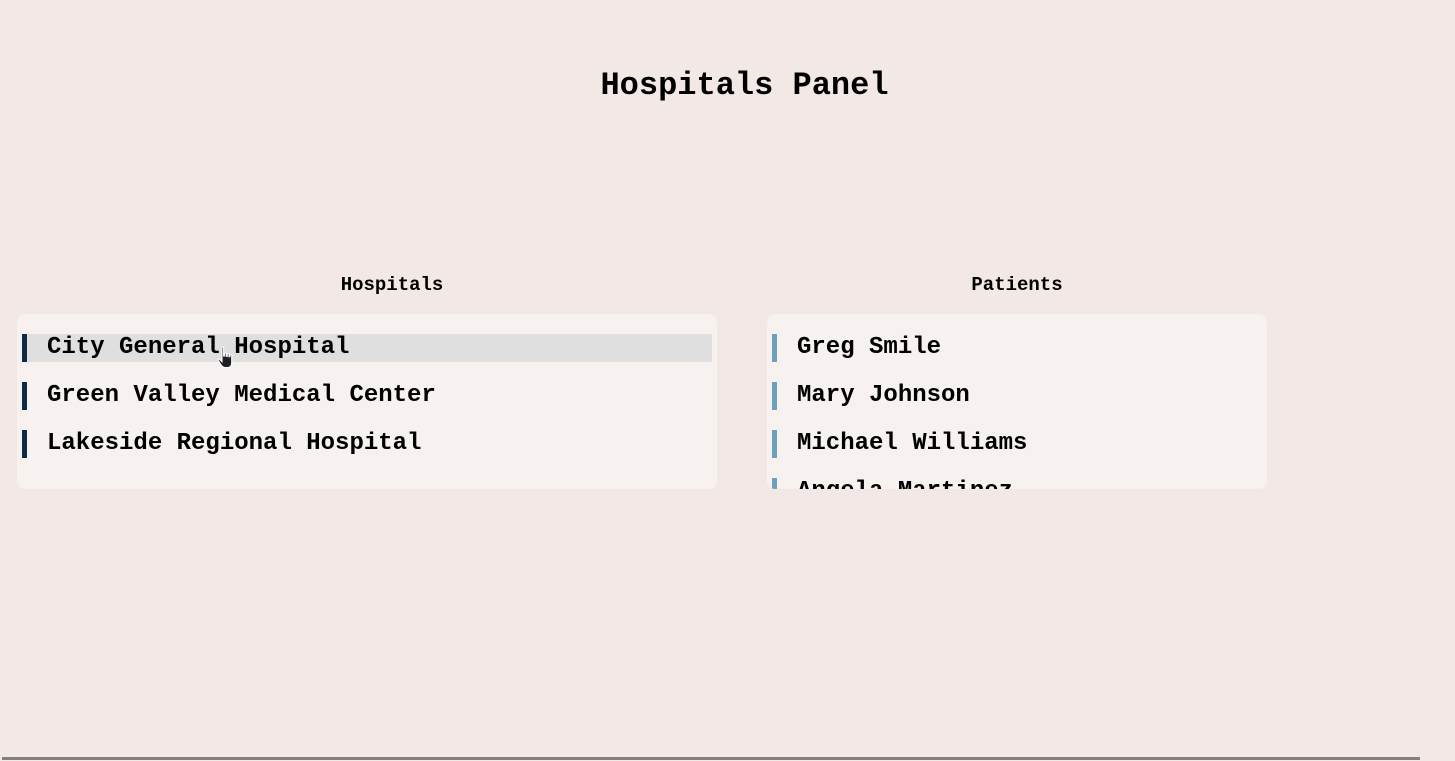 This screenshot has height=761, width=1455. What do you see at coordinates (367, 396) in the screenshot?
I see `hospital-item-green-valley: Green Valley Medical Center` at bounding box center [367, 396].